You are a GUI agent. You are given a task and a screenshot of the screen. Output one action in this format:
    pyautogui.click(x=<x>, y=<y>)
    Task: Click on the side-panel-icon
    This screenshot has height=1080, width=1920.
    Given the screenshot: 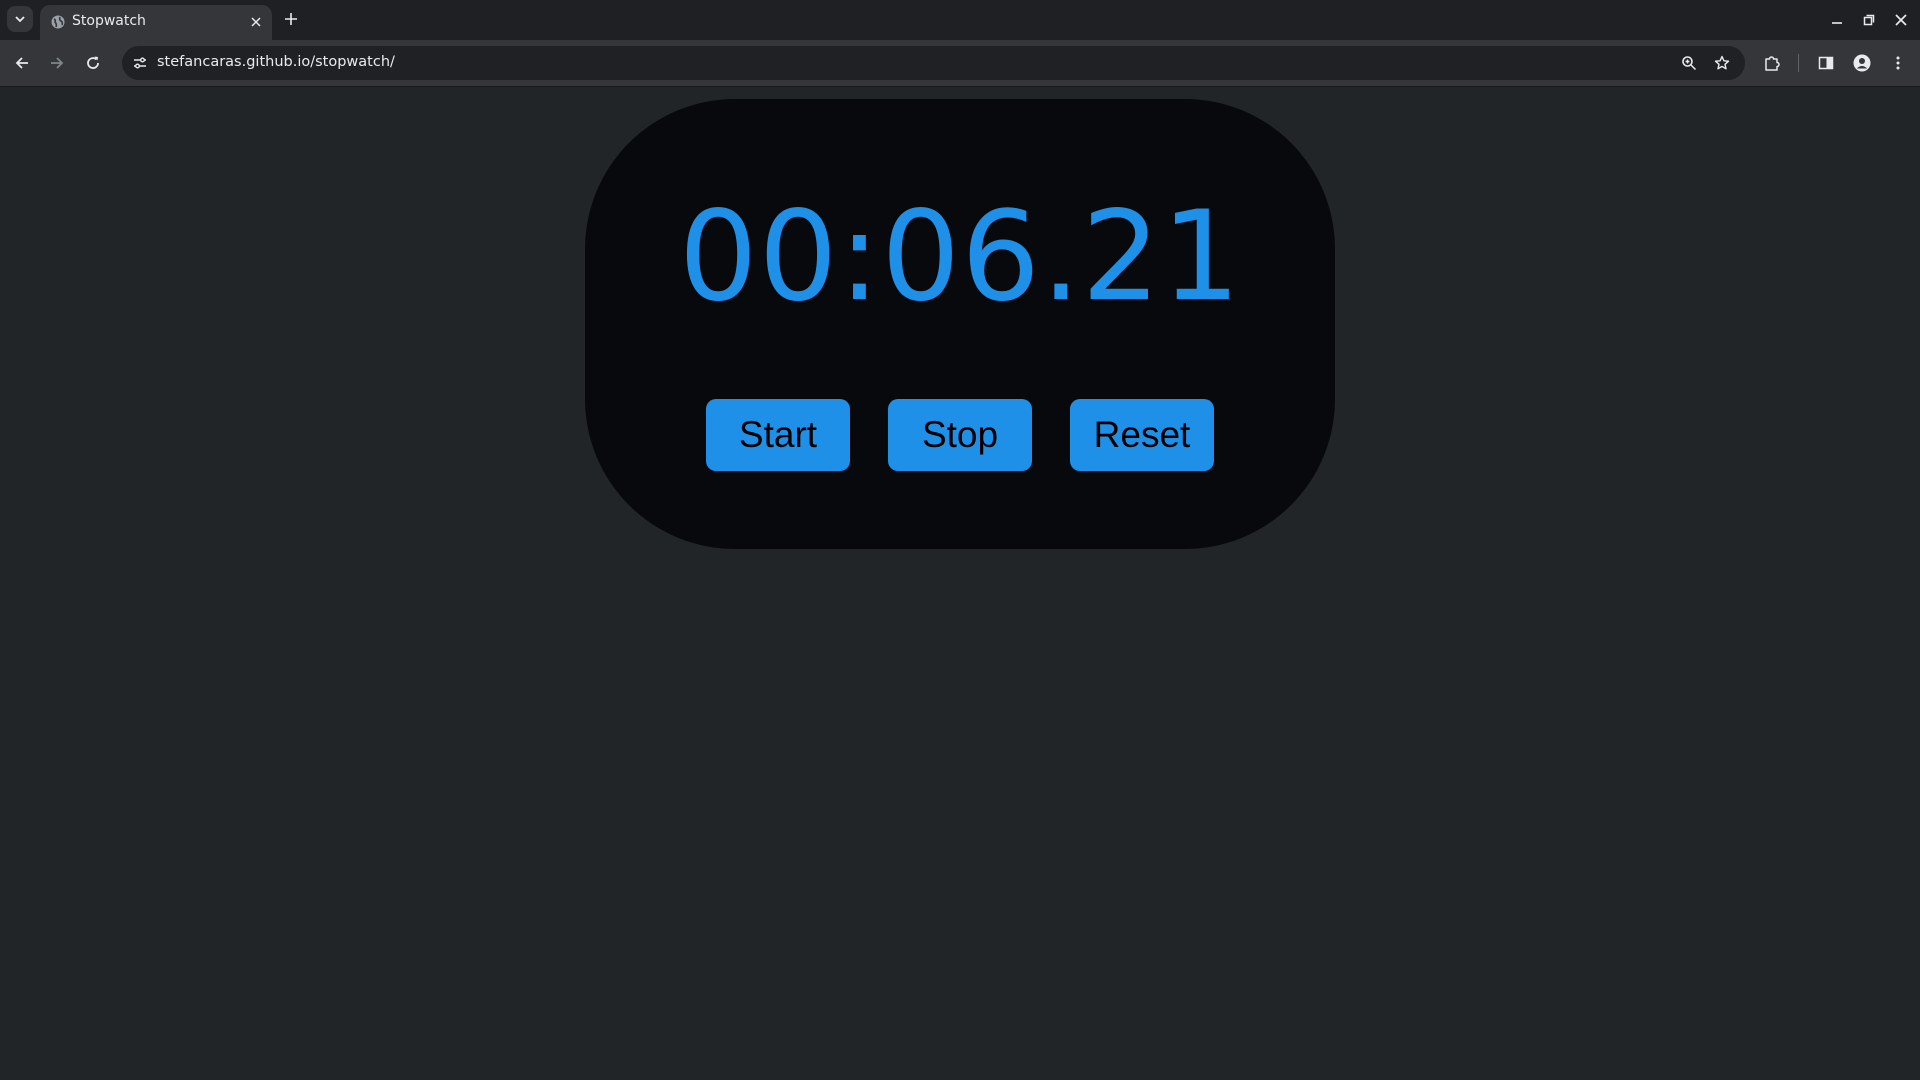 What is the action you would take?
    pyautogui.click(x=1826, y=63)
    